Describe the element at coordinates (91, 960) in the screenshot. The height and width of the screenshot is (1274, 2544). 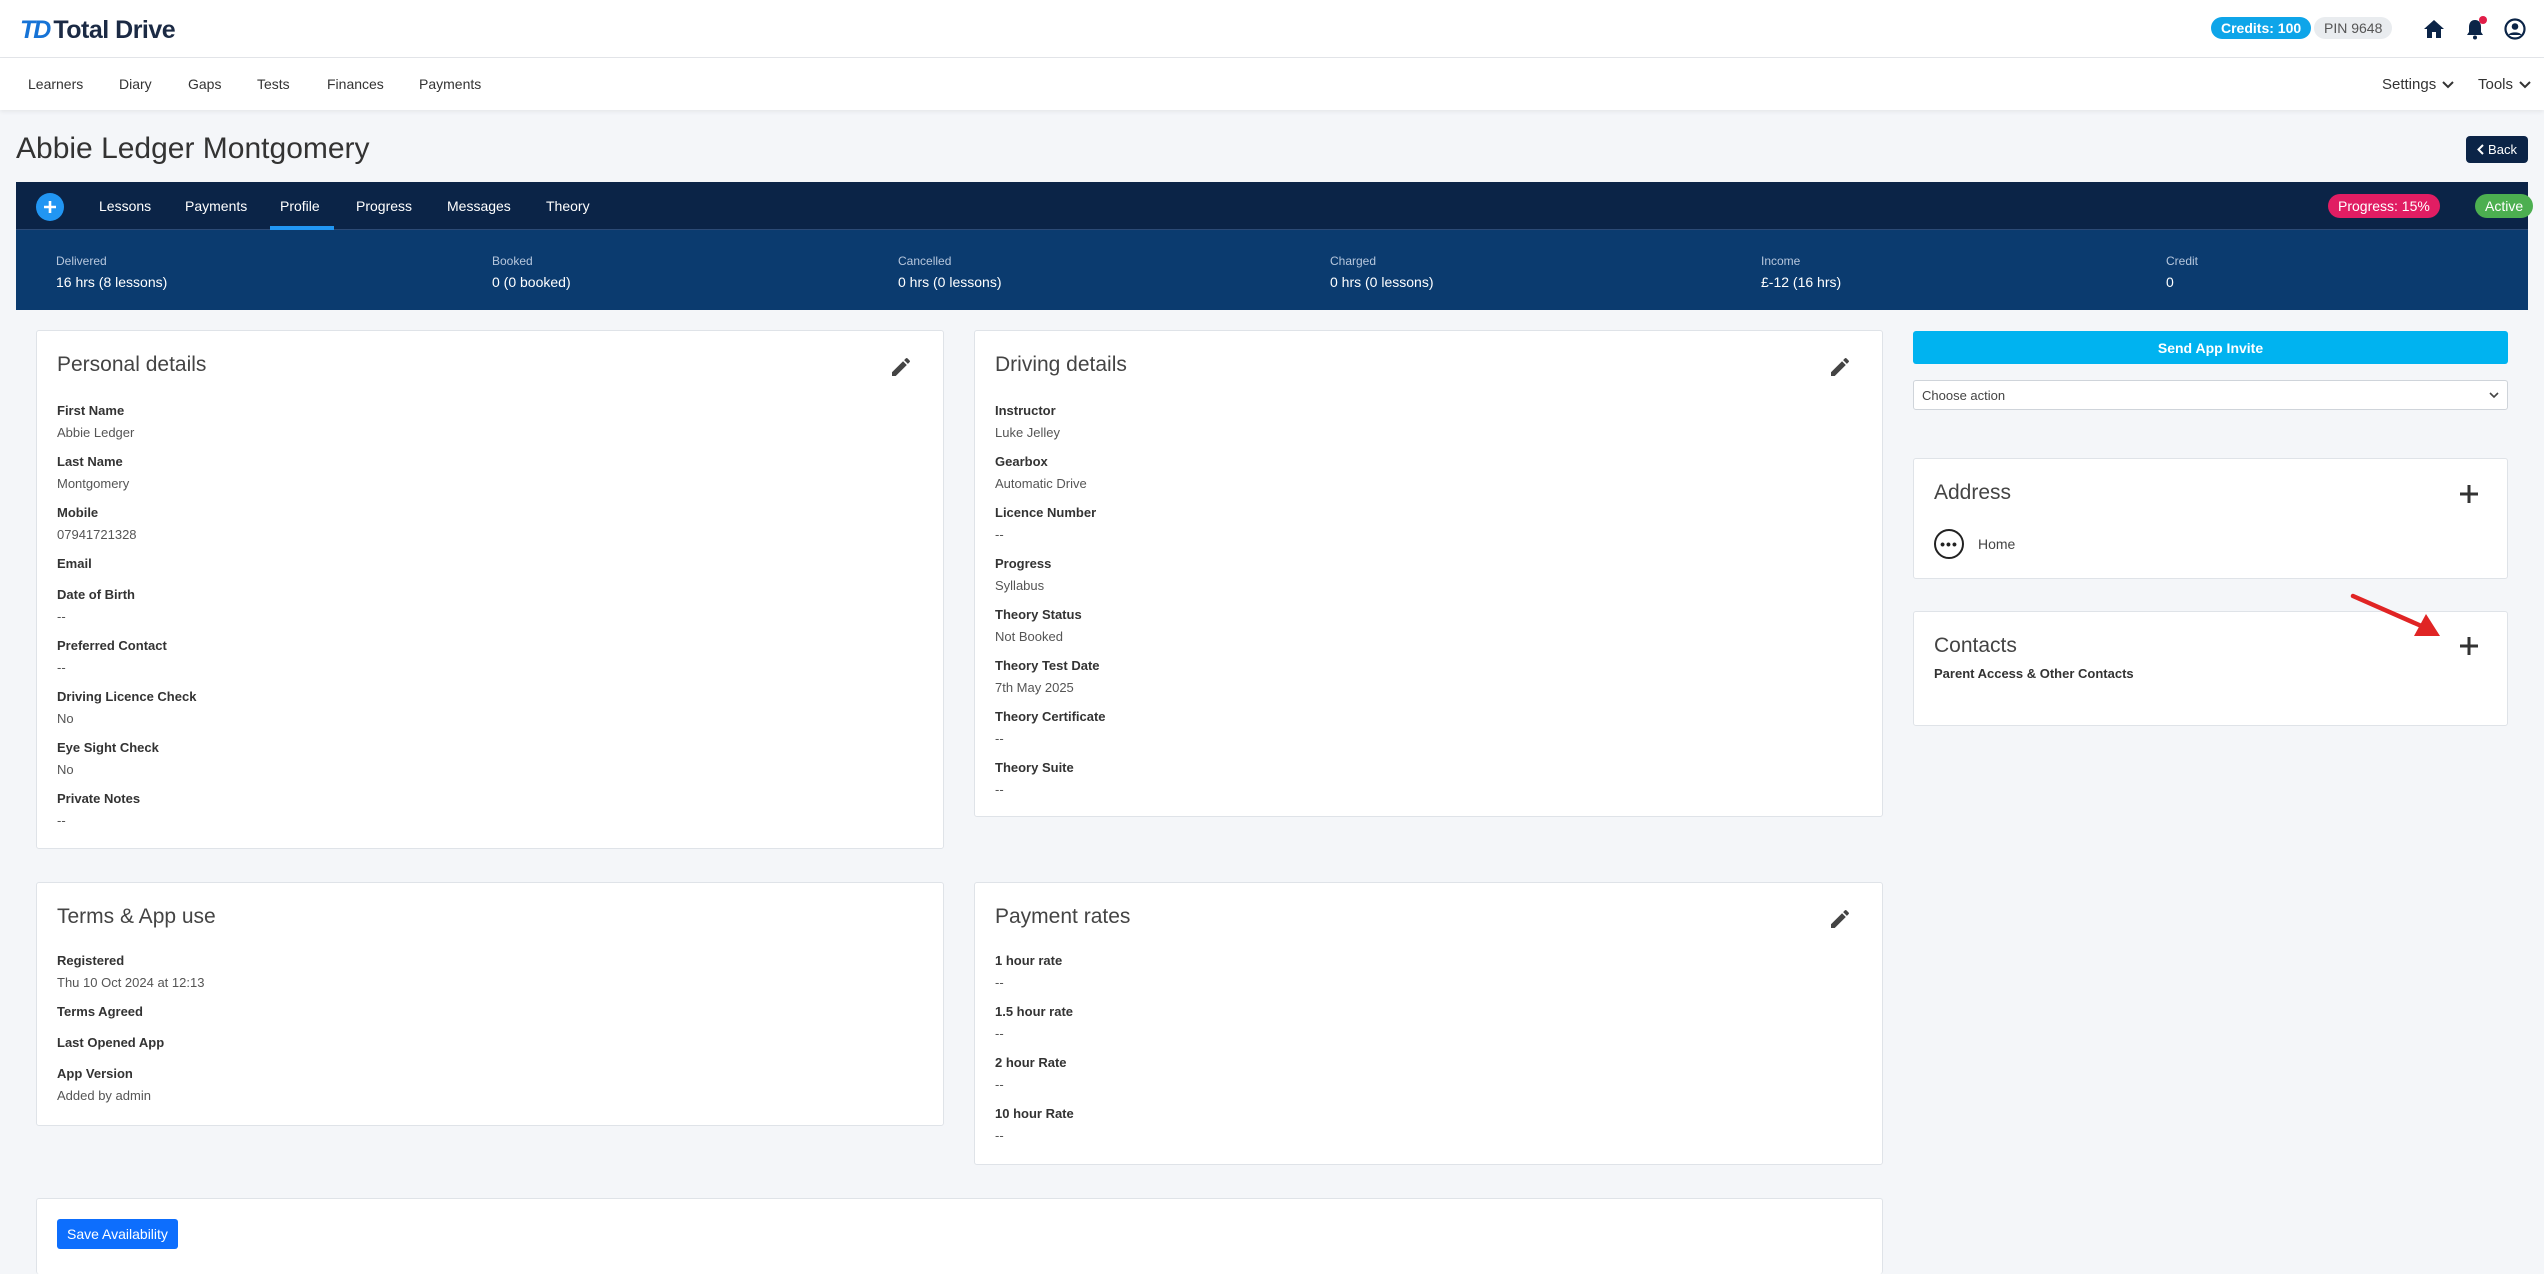
I see `field-label: Registered` at that location.